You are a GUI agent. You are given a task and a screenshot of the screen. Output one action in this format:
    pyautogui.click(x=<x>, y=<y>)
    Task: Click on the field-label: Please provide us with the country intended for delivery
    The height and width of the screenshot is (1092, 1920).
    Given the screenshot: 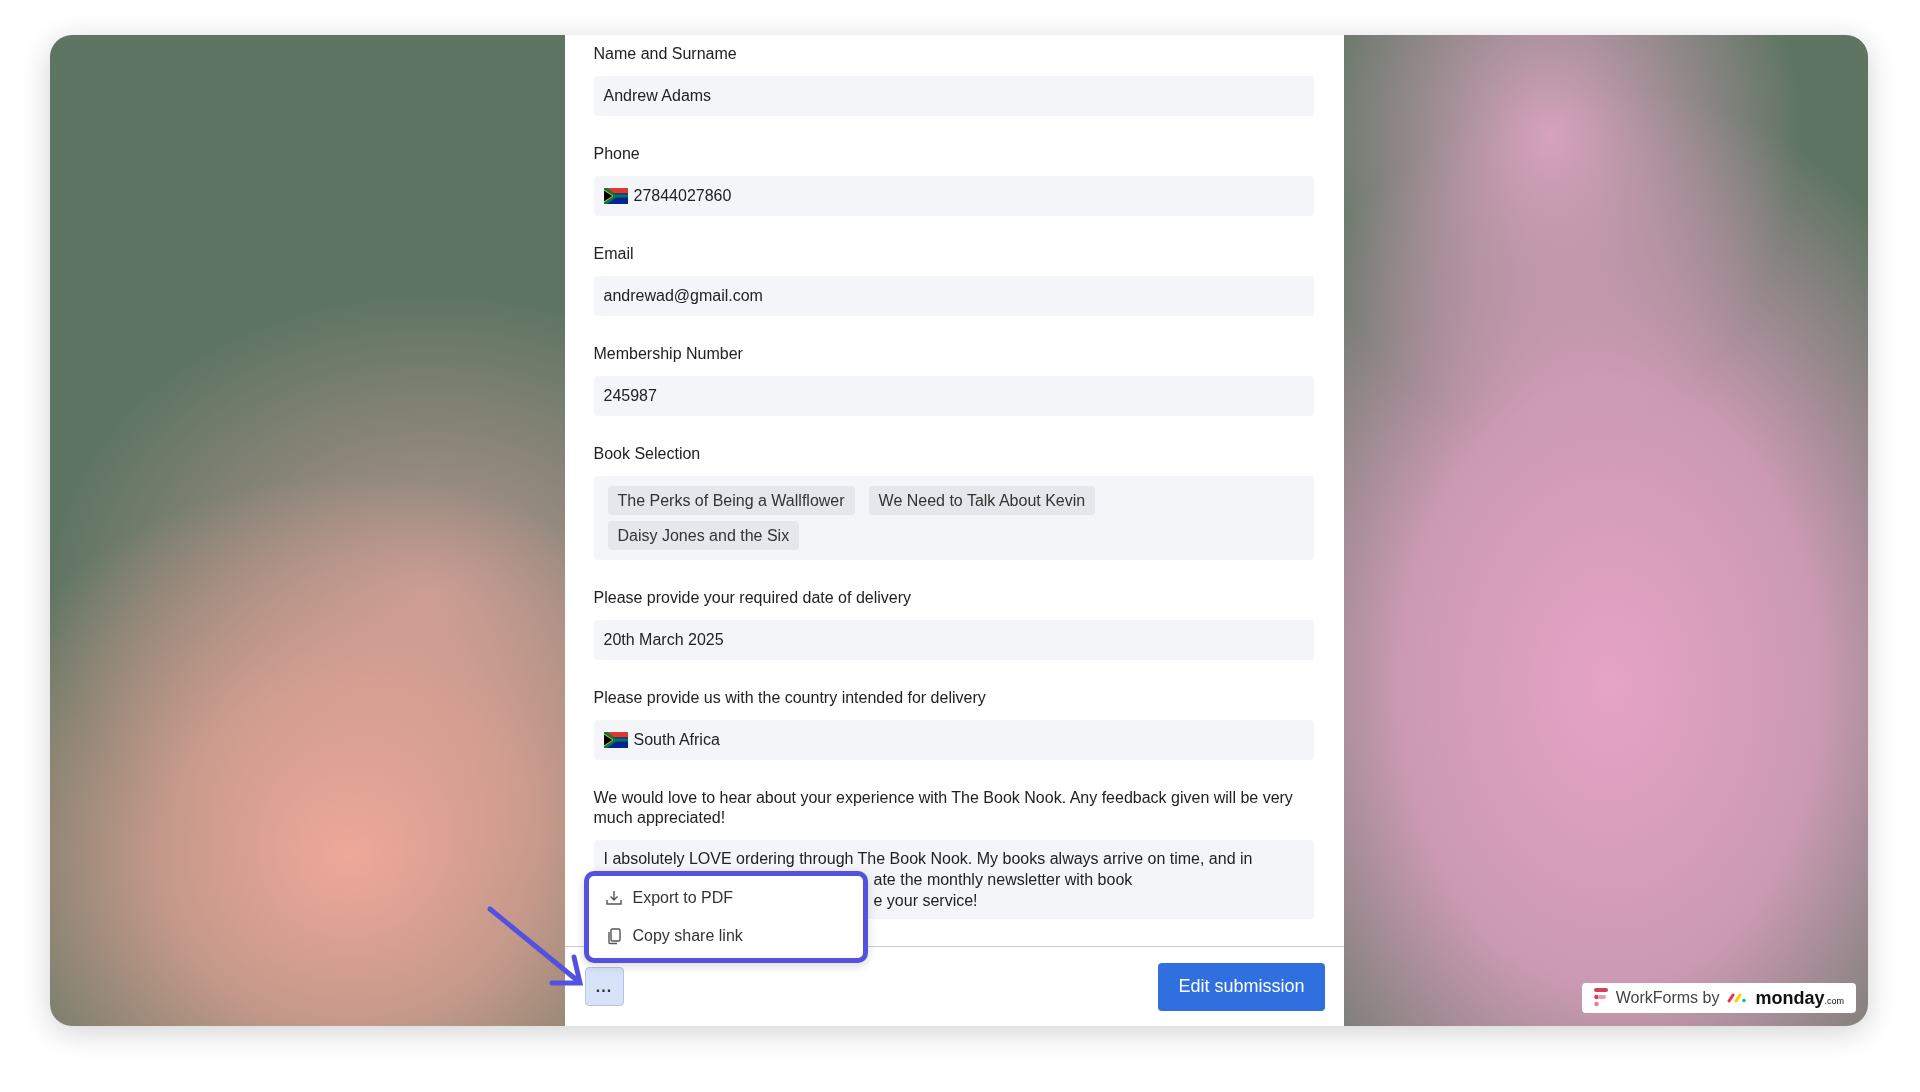 What is the action you would take?
    pyautogui.click(x=790, y=698)
    